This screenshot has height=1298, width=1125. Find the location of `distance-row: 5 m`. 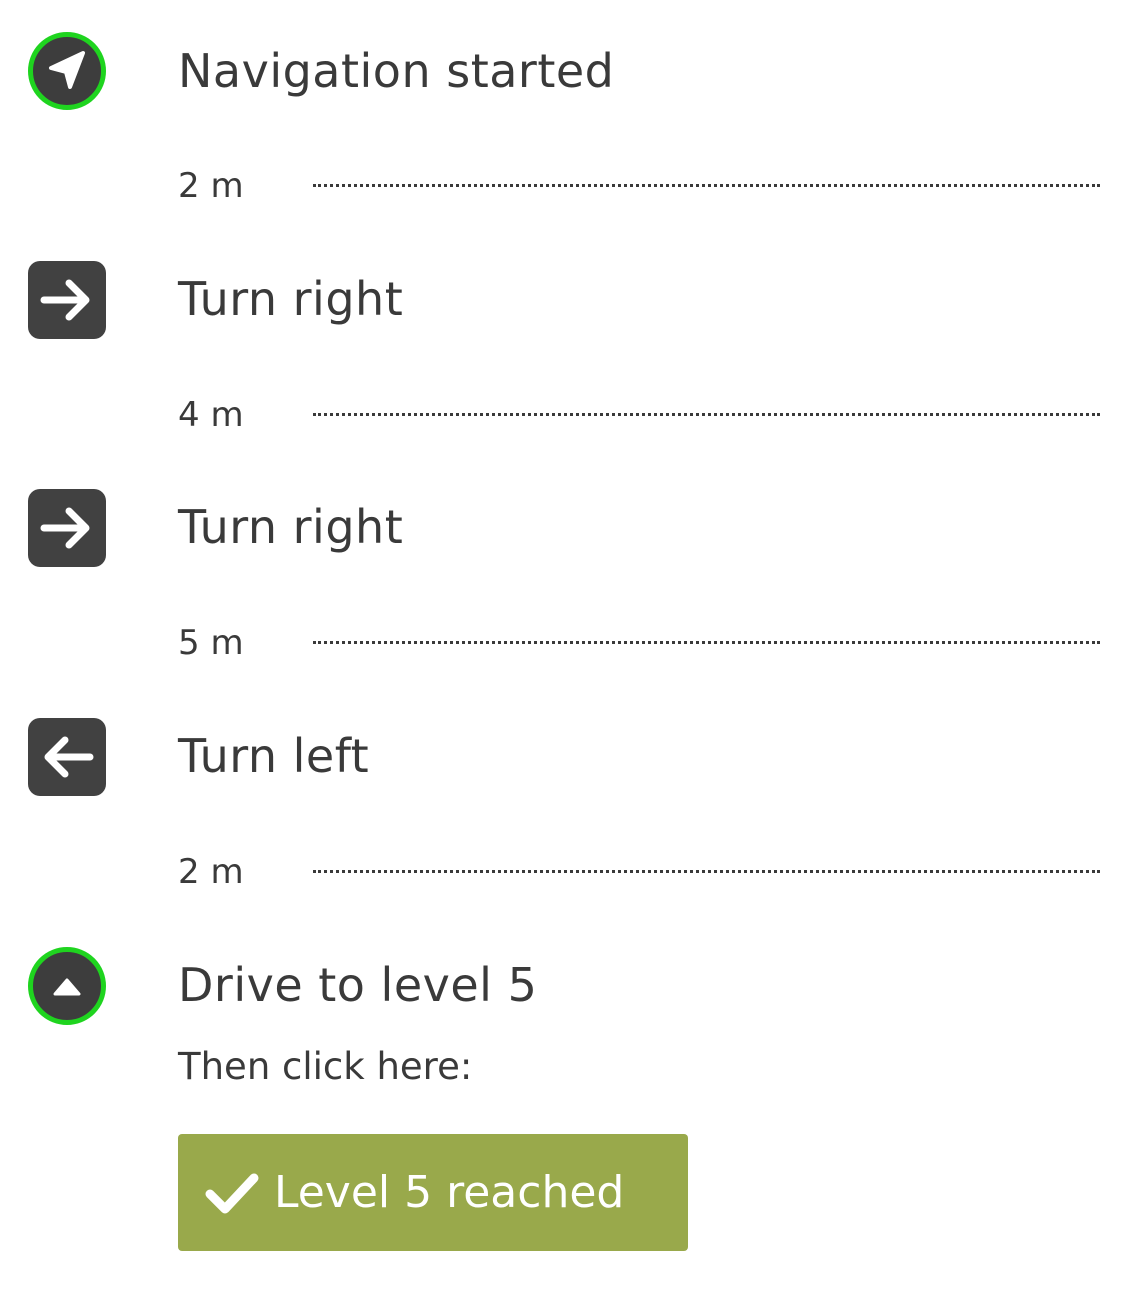

distance-row: 5 m is located at coordinates (639, 643).